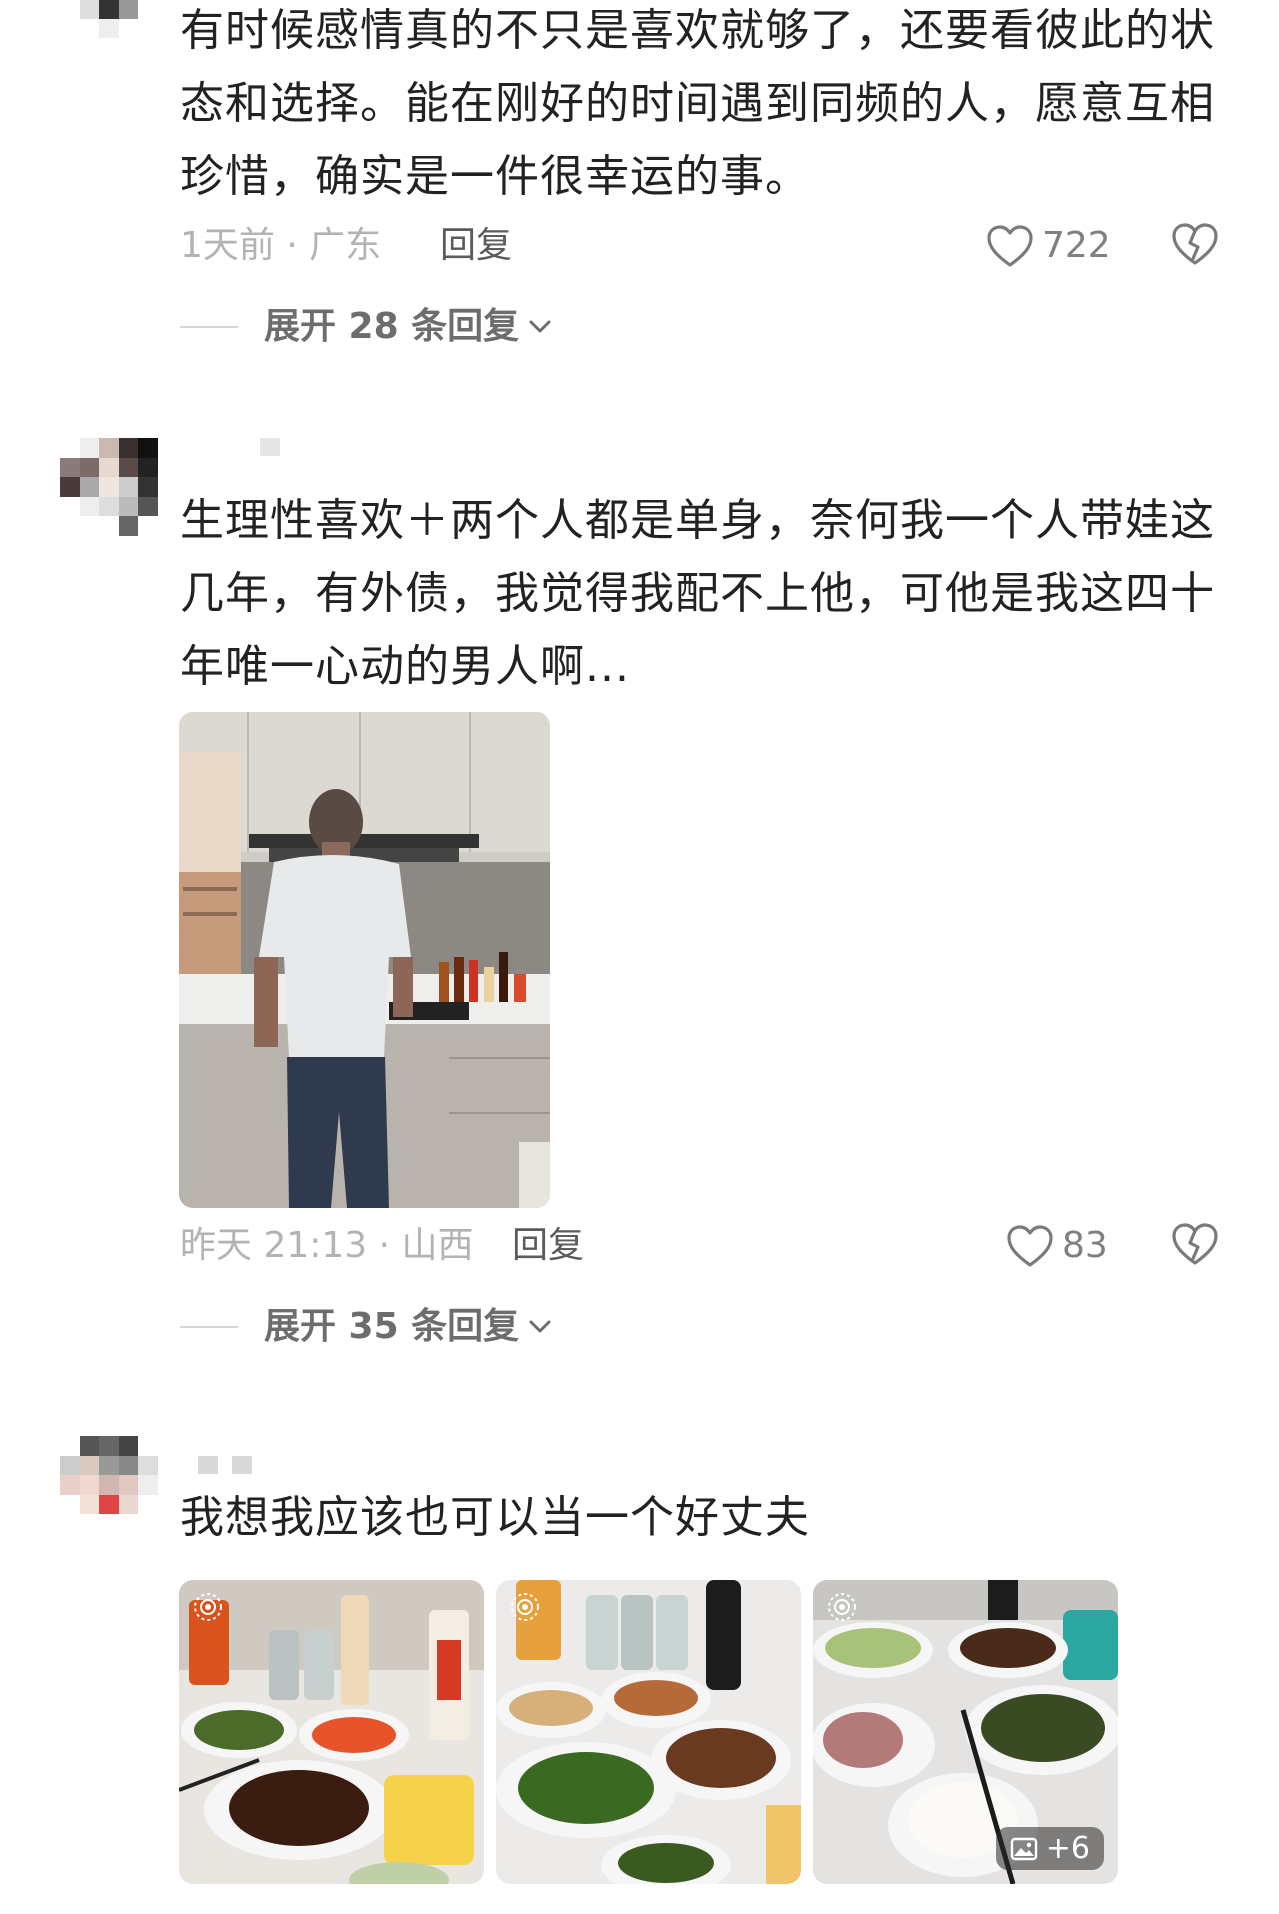 The width and height of the screenshot is (1279, 1914). I want to click on time-location: 昨天 21:13 · 山西, so click(327, 1245).